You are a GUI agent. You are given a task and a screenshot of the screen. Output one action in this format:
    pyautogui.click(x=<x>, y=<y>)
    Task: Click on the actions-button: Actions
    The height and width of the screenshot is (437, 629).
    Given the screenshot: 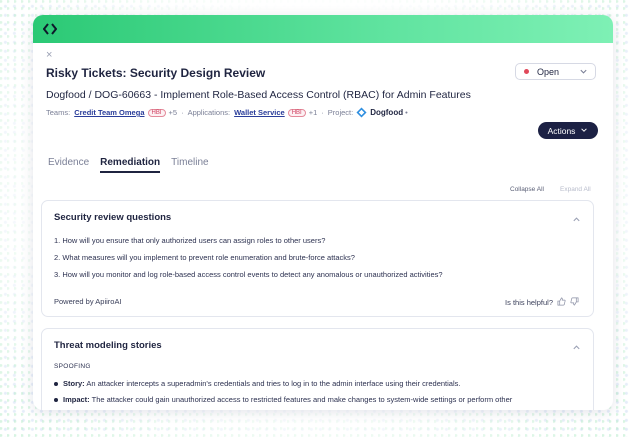 What is the action you would take?
    pyautogui.click(x=568, y=130)
    